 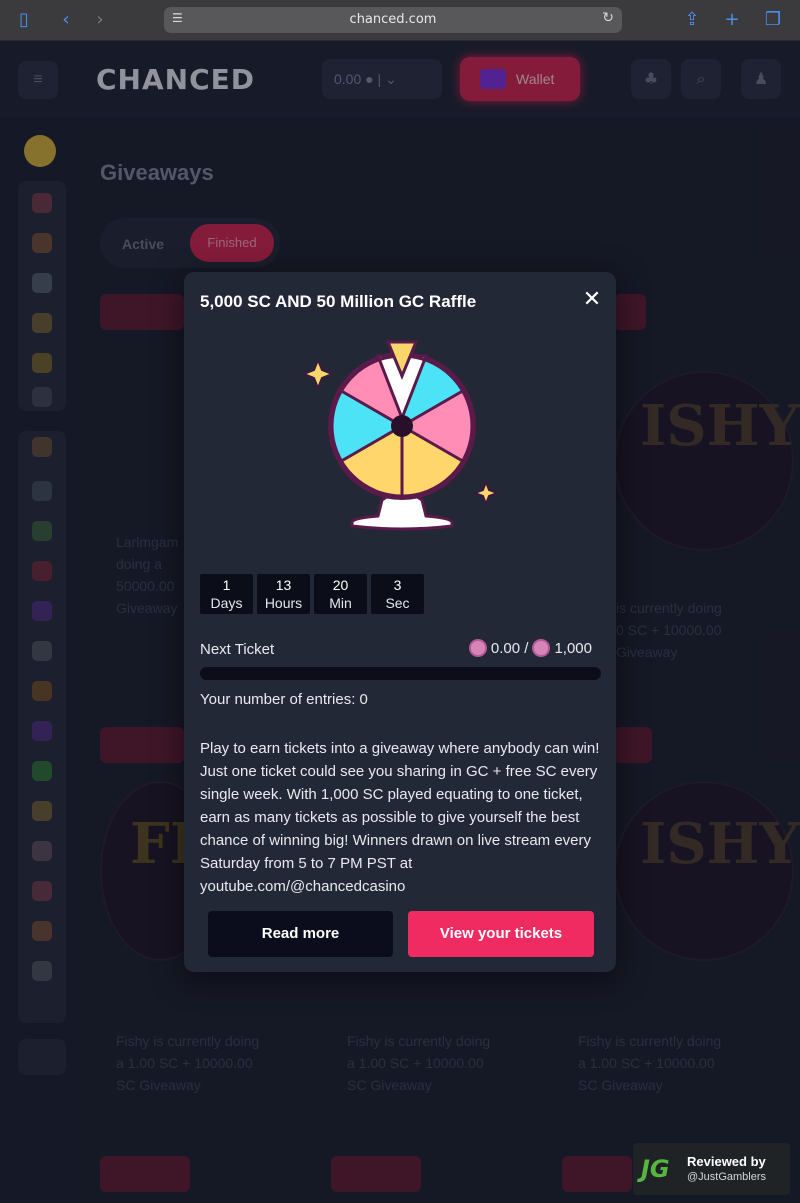 I want to click on countdown-value: 1, so click(x=226, y=585).